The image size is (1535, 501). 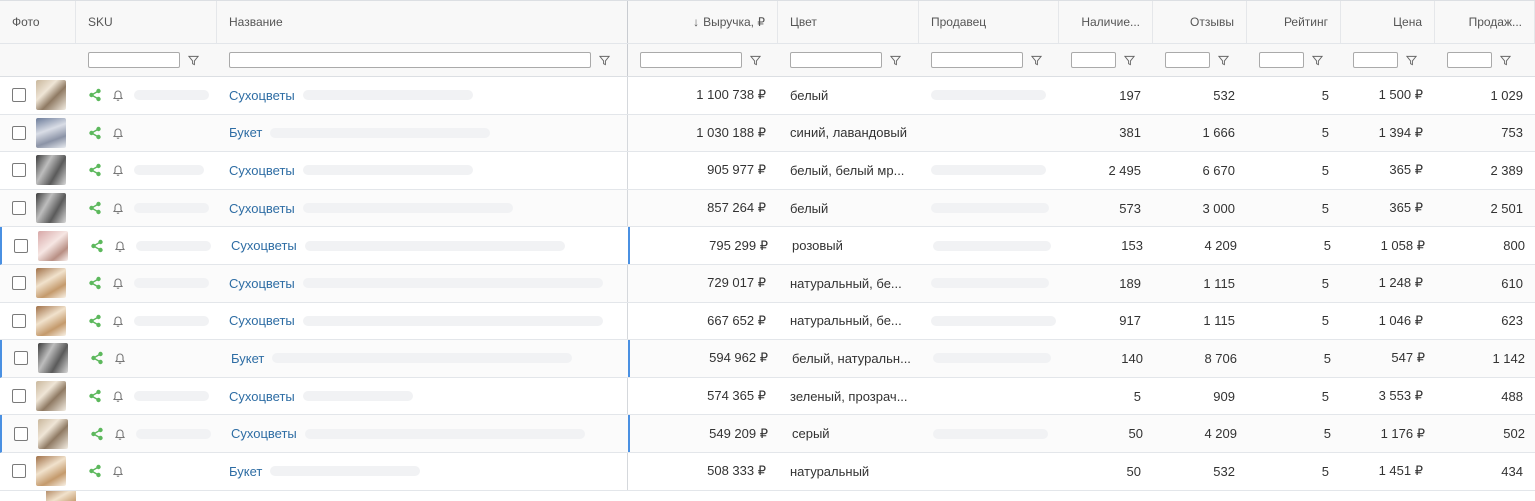 What do you see at coordinates (703, 22) in the screenshot?
I see `column-header-revenue: ↓ Выручка, ₽` at bounding box center [703, 22].